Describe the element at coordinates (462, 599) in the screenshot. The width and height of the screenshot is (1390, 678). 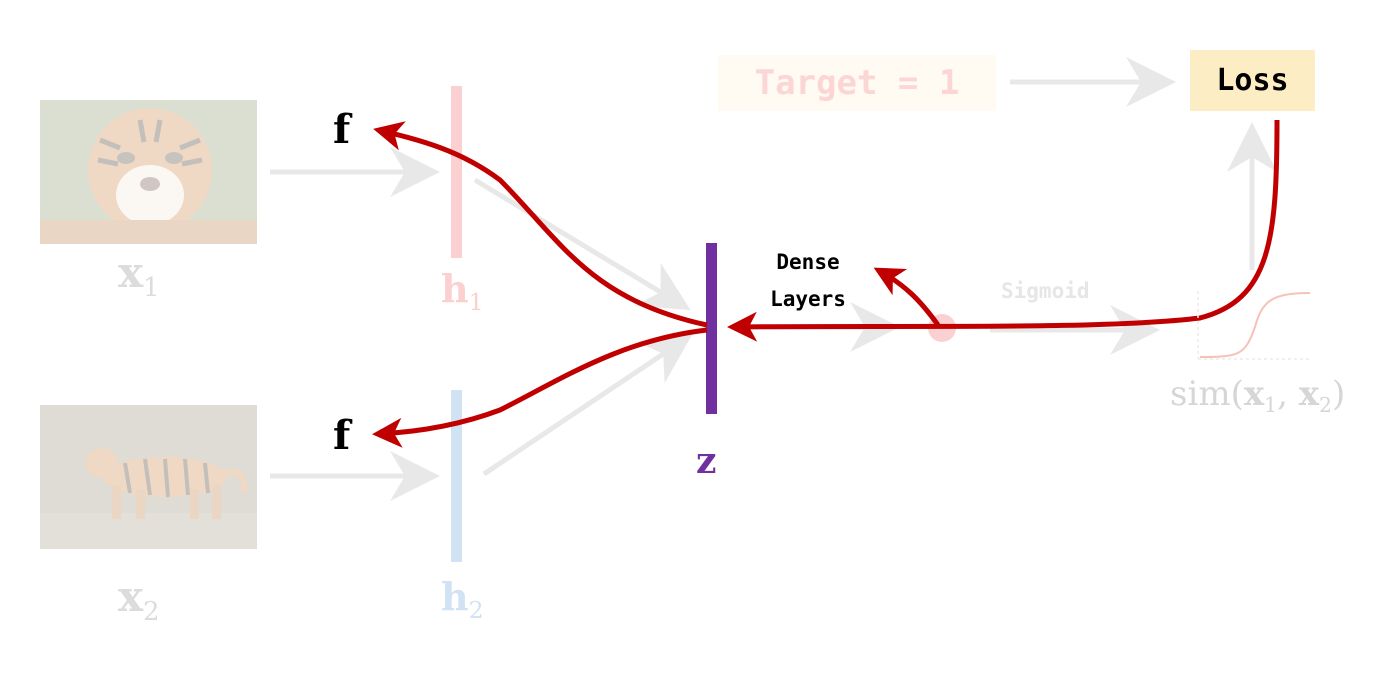
I see `h2-label: h2` at that location.